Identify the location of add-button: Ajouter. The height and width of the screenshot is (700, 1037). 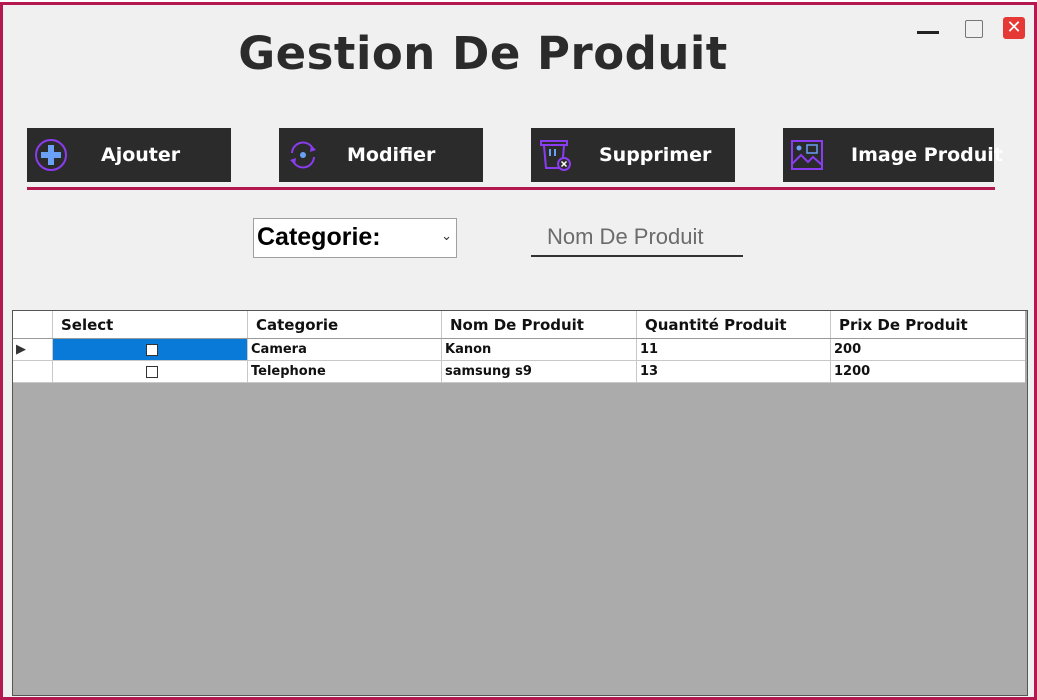
(129, 155).